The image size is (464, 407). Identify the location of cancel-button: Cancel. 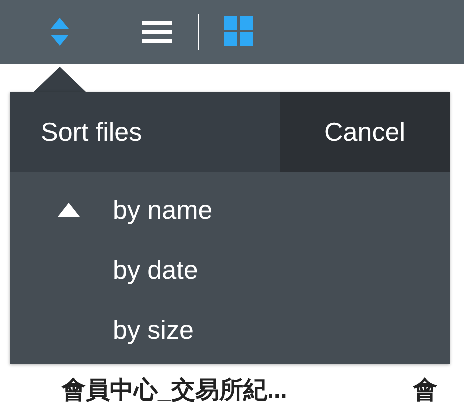
(365, 132).